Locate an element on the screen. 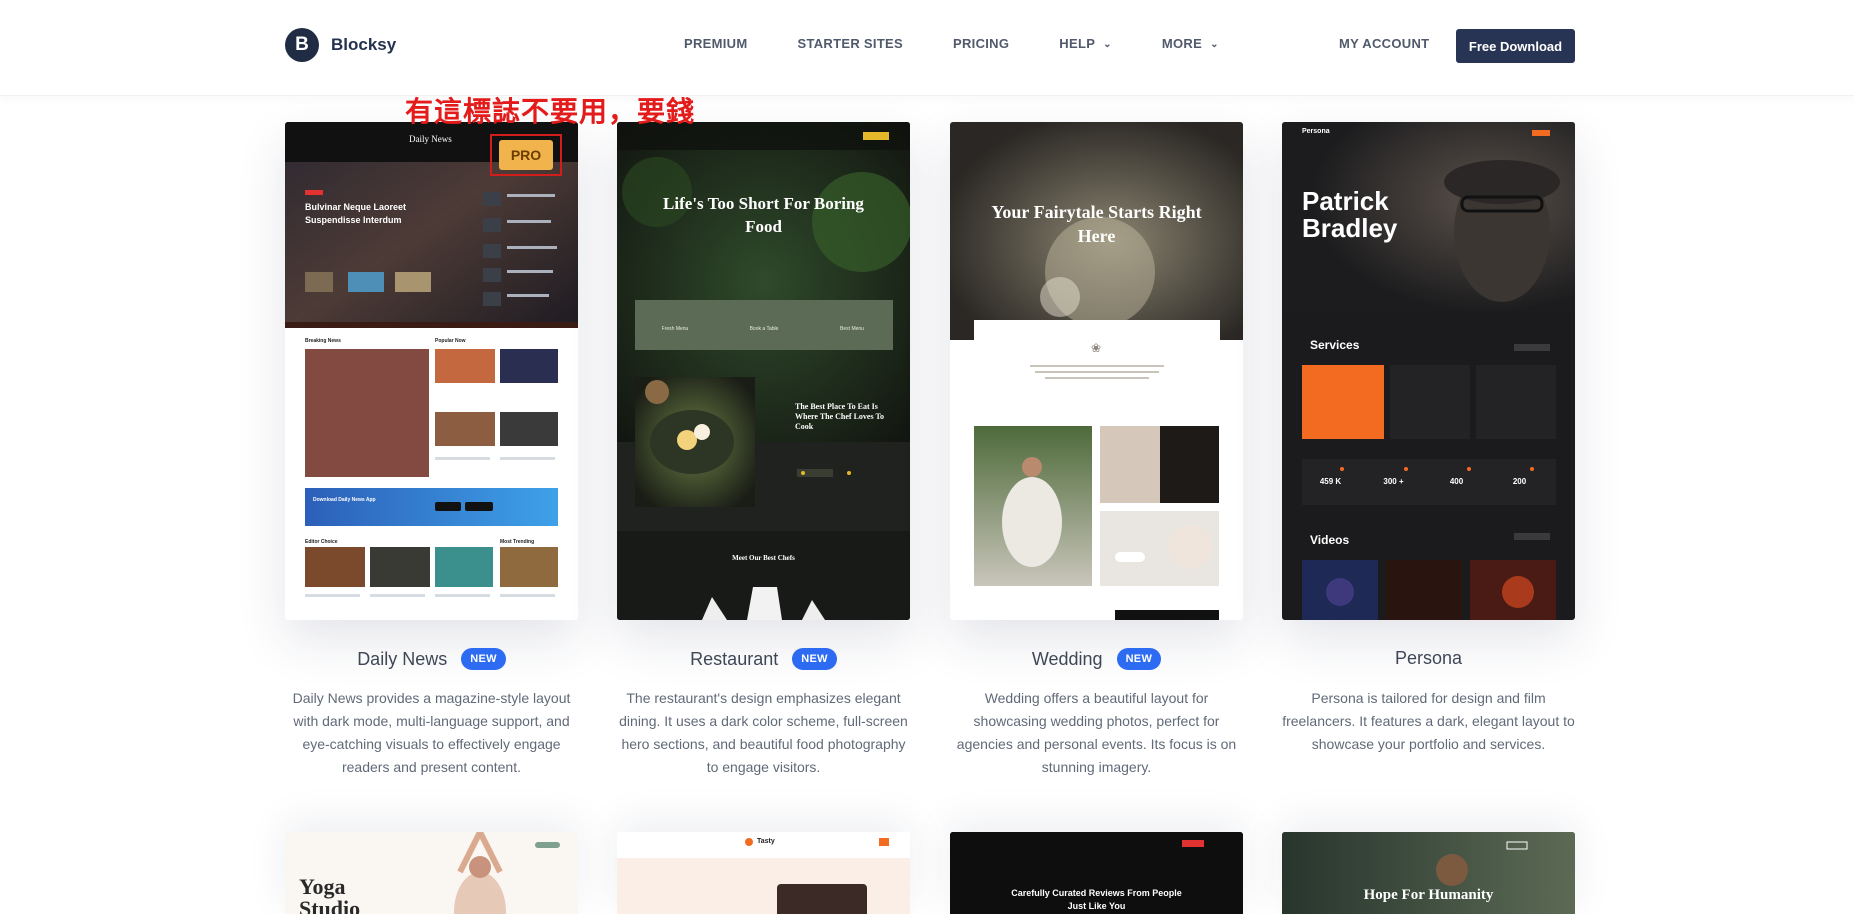  preview-editor-choice: Editor Choice is located at coordinates (321, 542).